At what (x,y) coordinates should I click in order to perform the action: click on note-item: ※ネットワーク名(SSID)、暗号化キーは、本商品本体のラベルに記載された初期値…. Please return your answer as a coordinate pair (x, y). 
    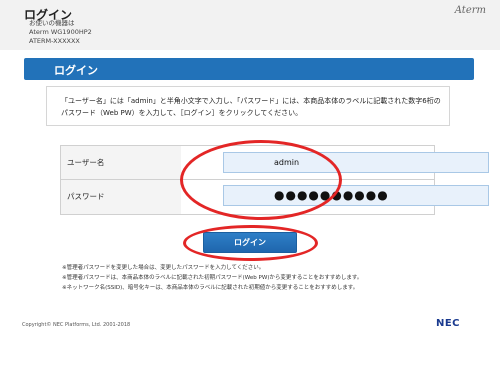
    Looking at the image, I should click on (210, 288).